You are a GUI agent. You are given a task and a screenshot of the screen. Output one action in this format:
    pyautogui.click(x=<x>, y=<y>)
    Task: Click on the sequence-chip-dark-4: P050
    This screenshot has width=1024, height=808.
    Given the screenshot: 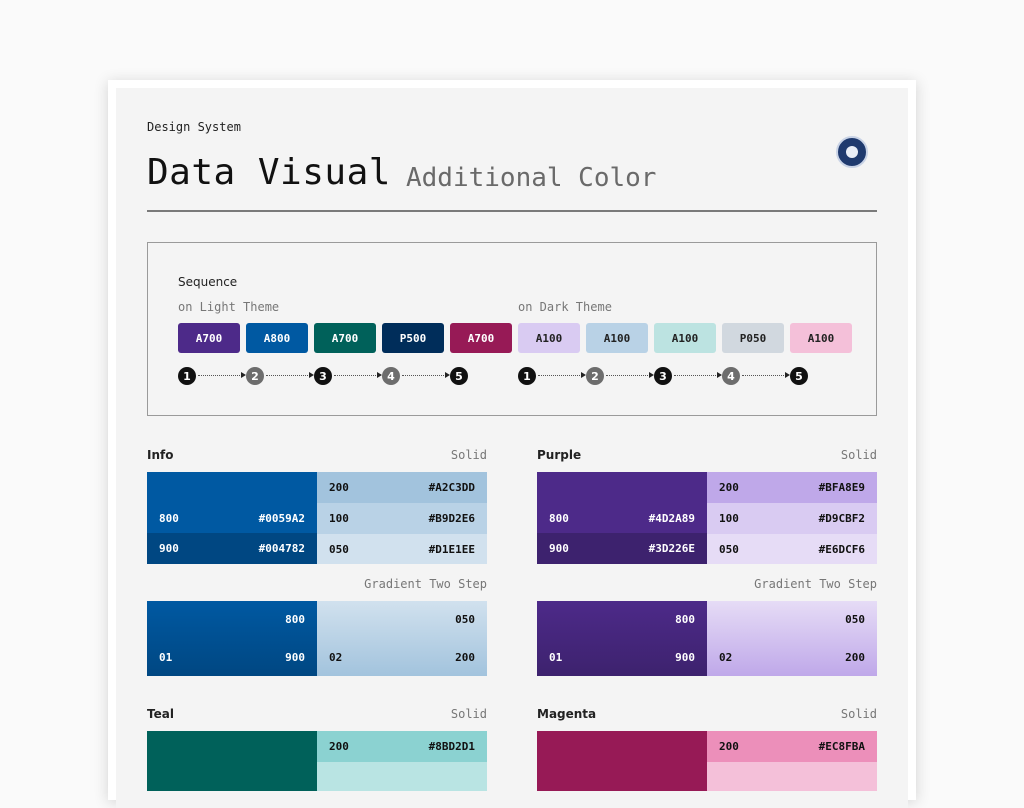 What is the action you would take?
    pyautogui.click(x=753, y=338)
    